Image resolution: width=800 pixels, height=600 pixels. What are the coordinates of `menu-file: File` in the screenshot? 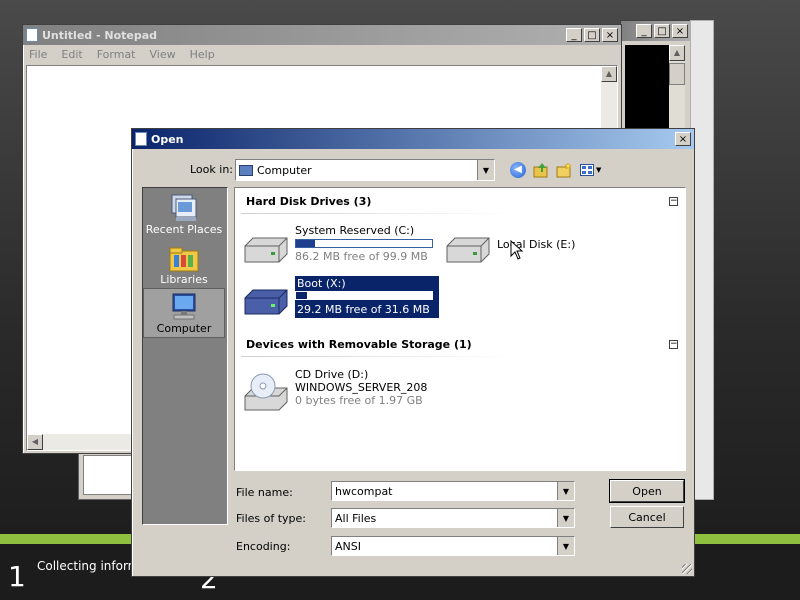 It's located at (38, 54).